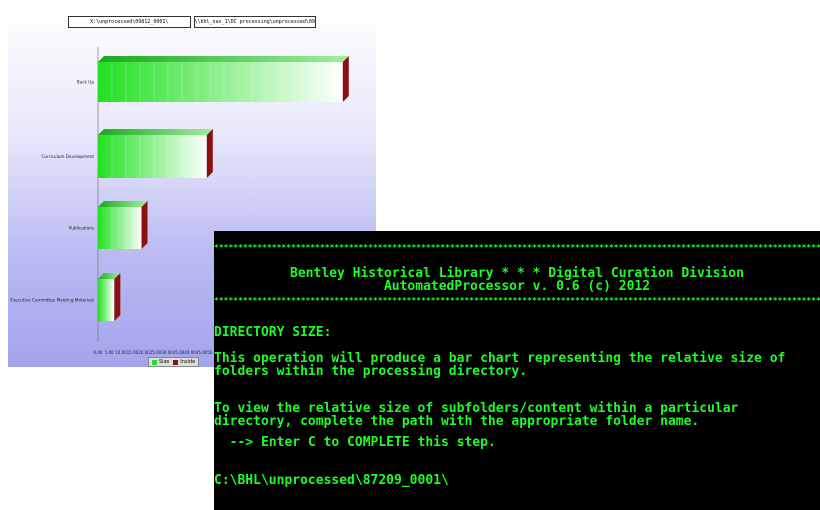 The image size is (820, 510). Describe the element at coordinates (190, 352) in the screenshot. I see `x-tick-label-9: 40.00` at that location.